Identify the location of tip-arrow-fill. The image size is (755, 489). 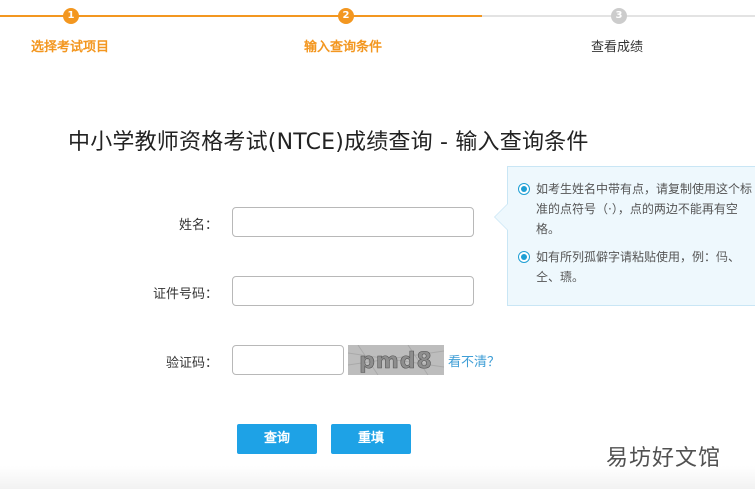
(501, 217).